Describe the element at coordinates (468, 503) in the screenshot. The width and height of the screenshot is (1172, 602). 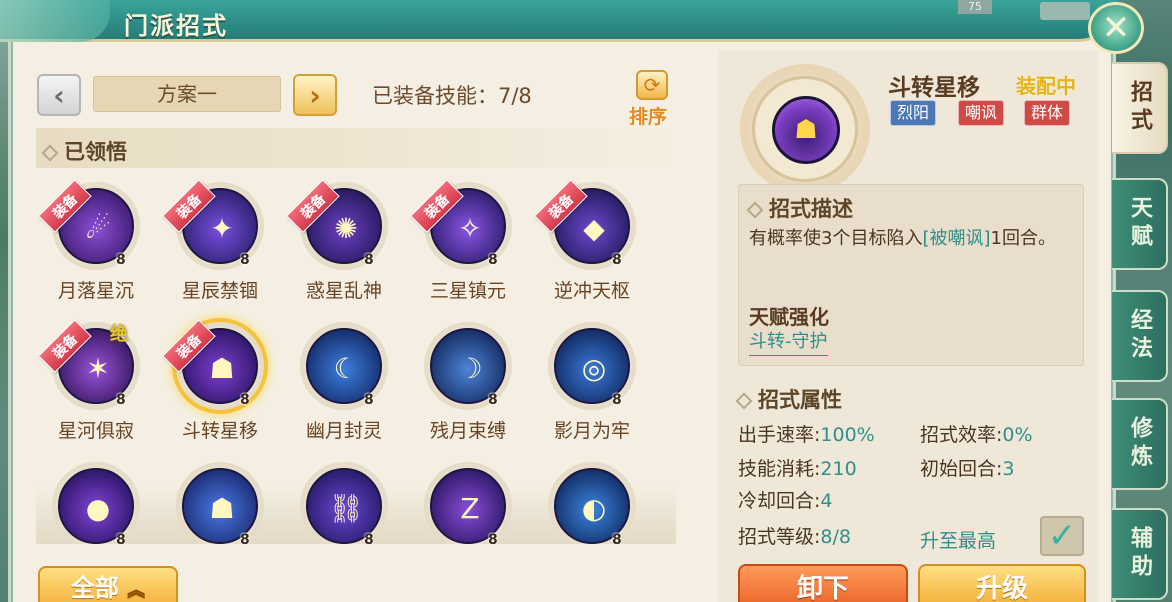
I see `skill-icon: Z` at that location.